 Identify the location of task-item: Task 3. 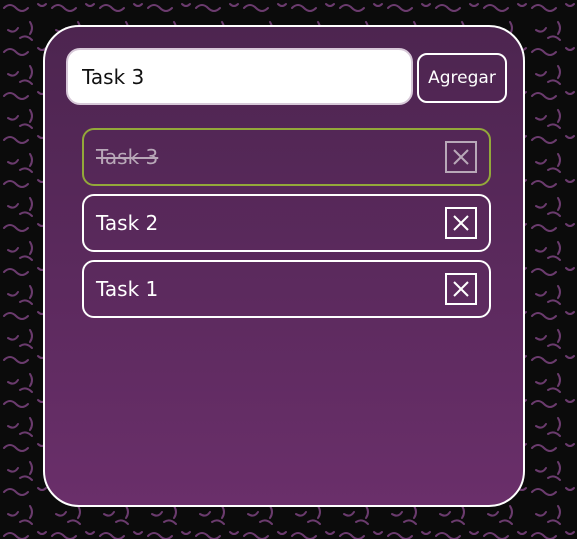
(286, 157).